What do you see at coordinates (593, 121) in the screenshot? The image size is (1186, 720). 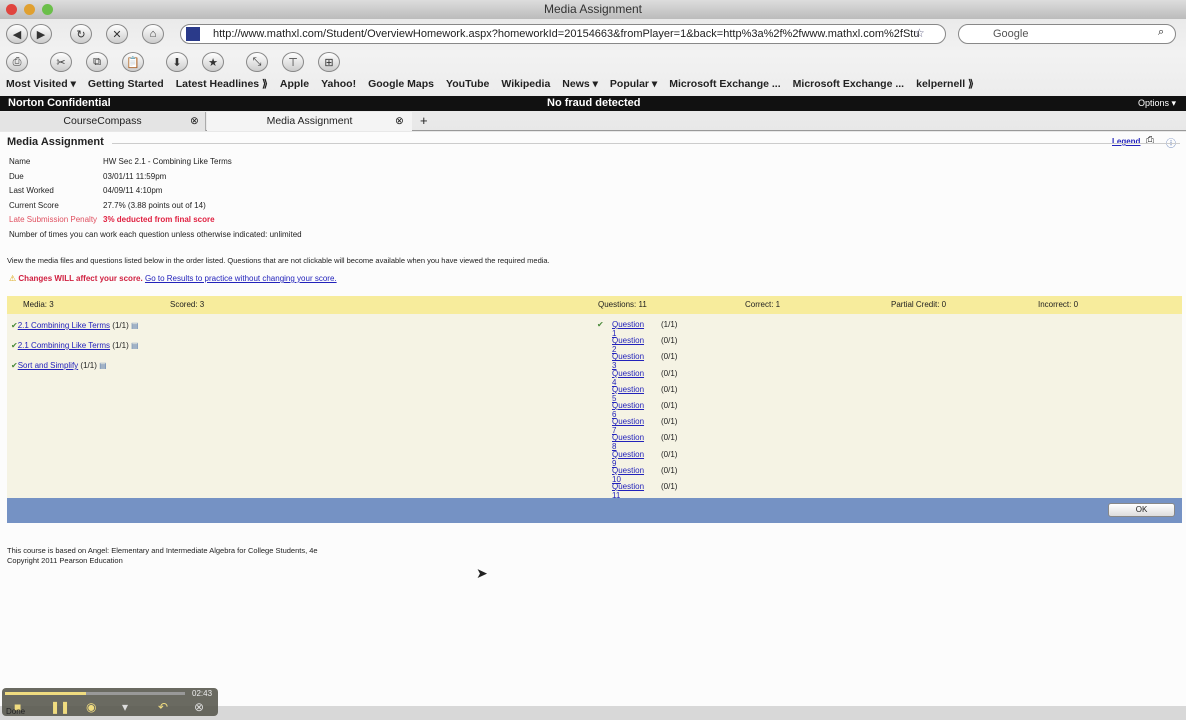 I see `tab-bar: CourseCompass ⊗ Media Assignment ⊗ +` at bounding box center [593, 121].